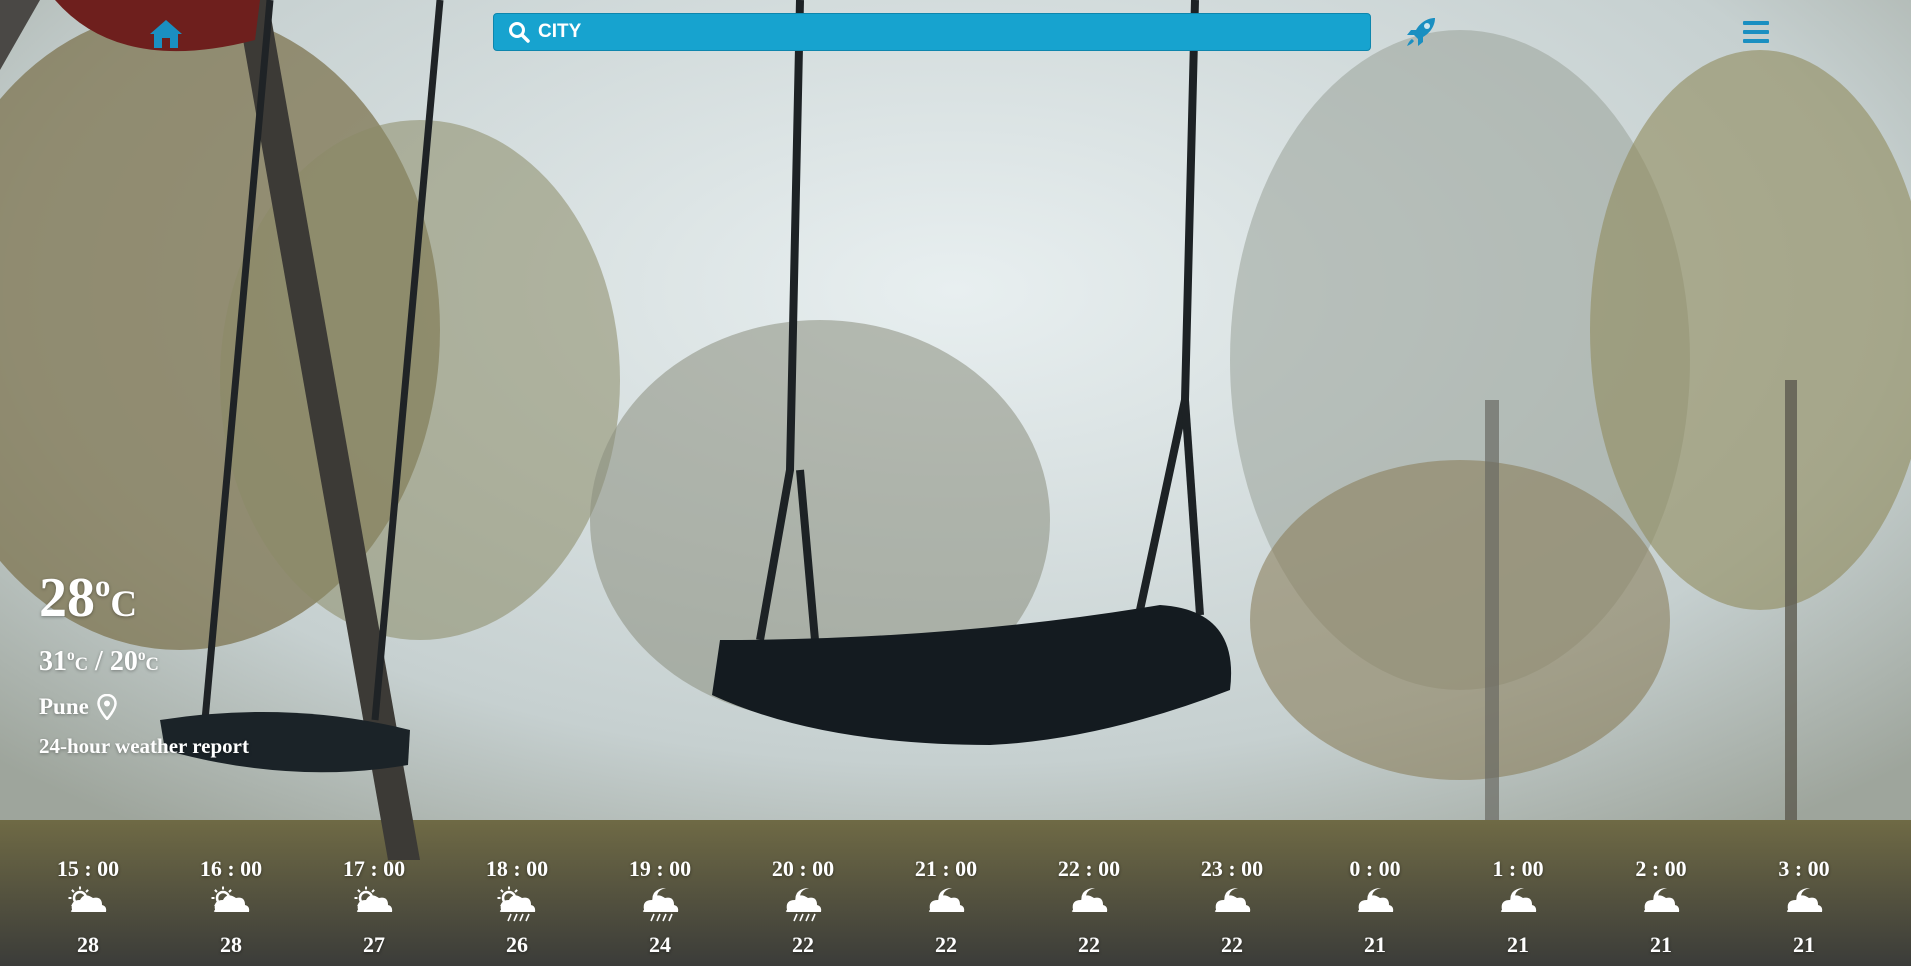  I want to click on home-icon, so click(166, 34).